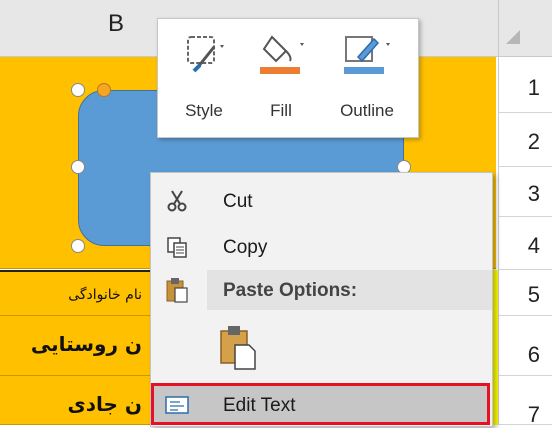 Image resolution: width=552 pixels, height=428 pixels. What do you see at coordinates (78, 246) in the screenshot?
I see `resize-handle-bottom-left` at bounding box center [78, 246].